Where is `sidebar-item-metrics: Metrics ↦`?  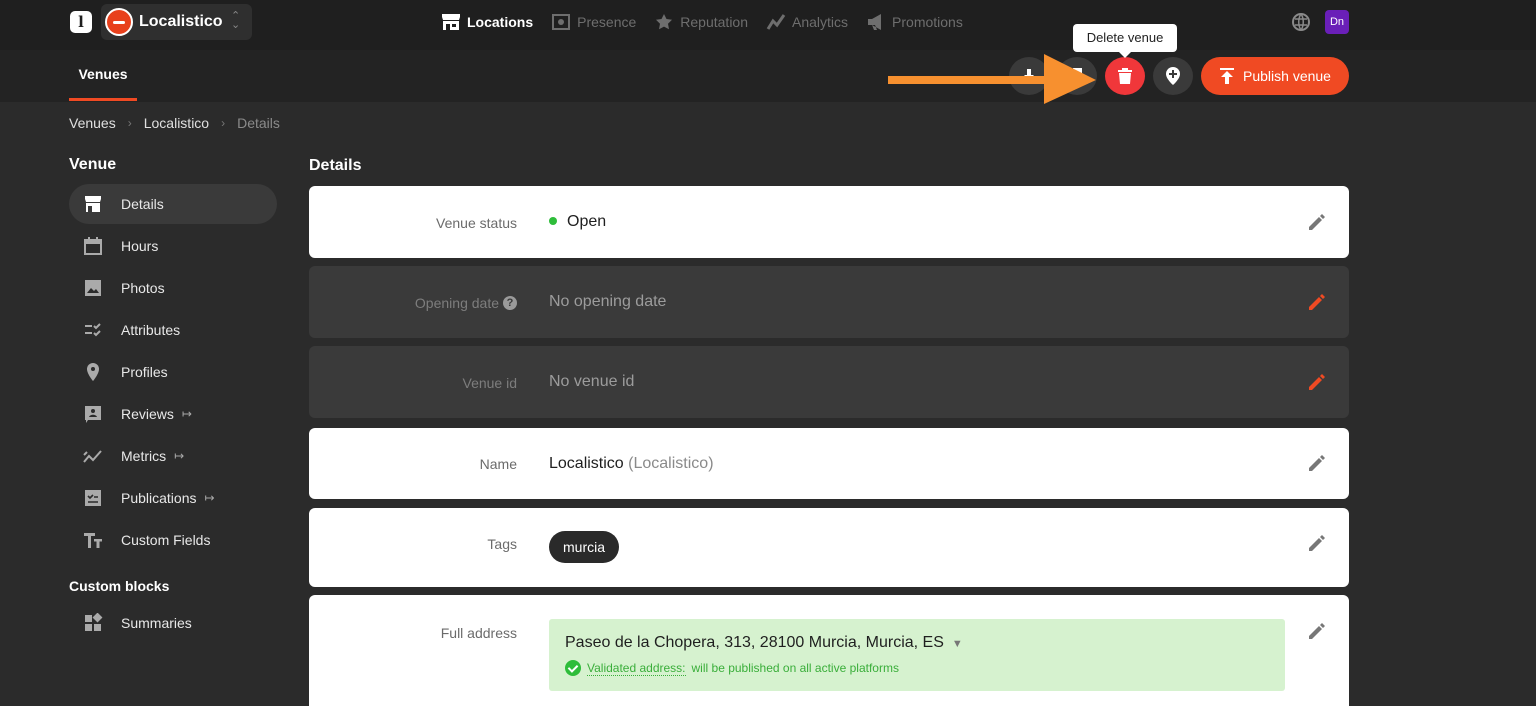 sidebar-item-metrics: Metrics ↦ is located at coordinates (173, 456).